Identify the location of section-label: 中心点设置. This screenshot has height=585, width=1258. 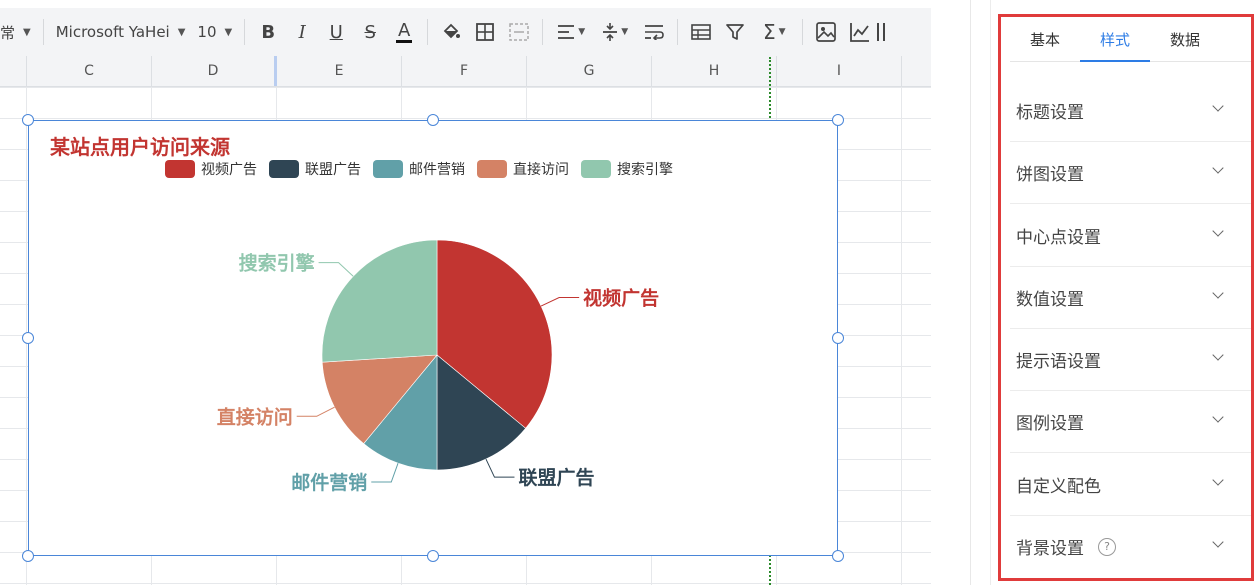
(1058, 238).